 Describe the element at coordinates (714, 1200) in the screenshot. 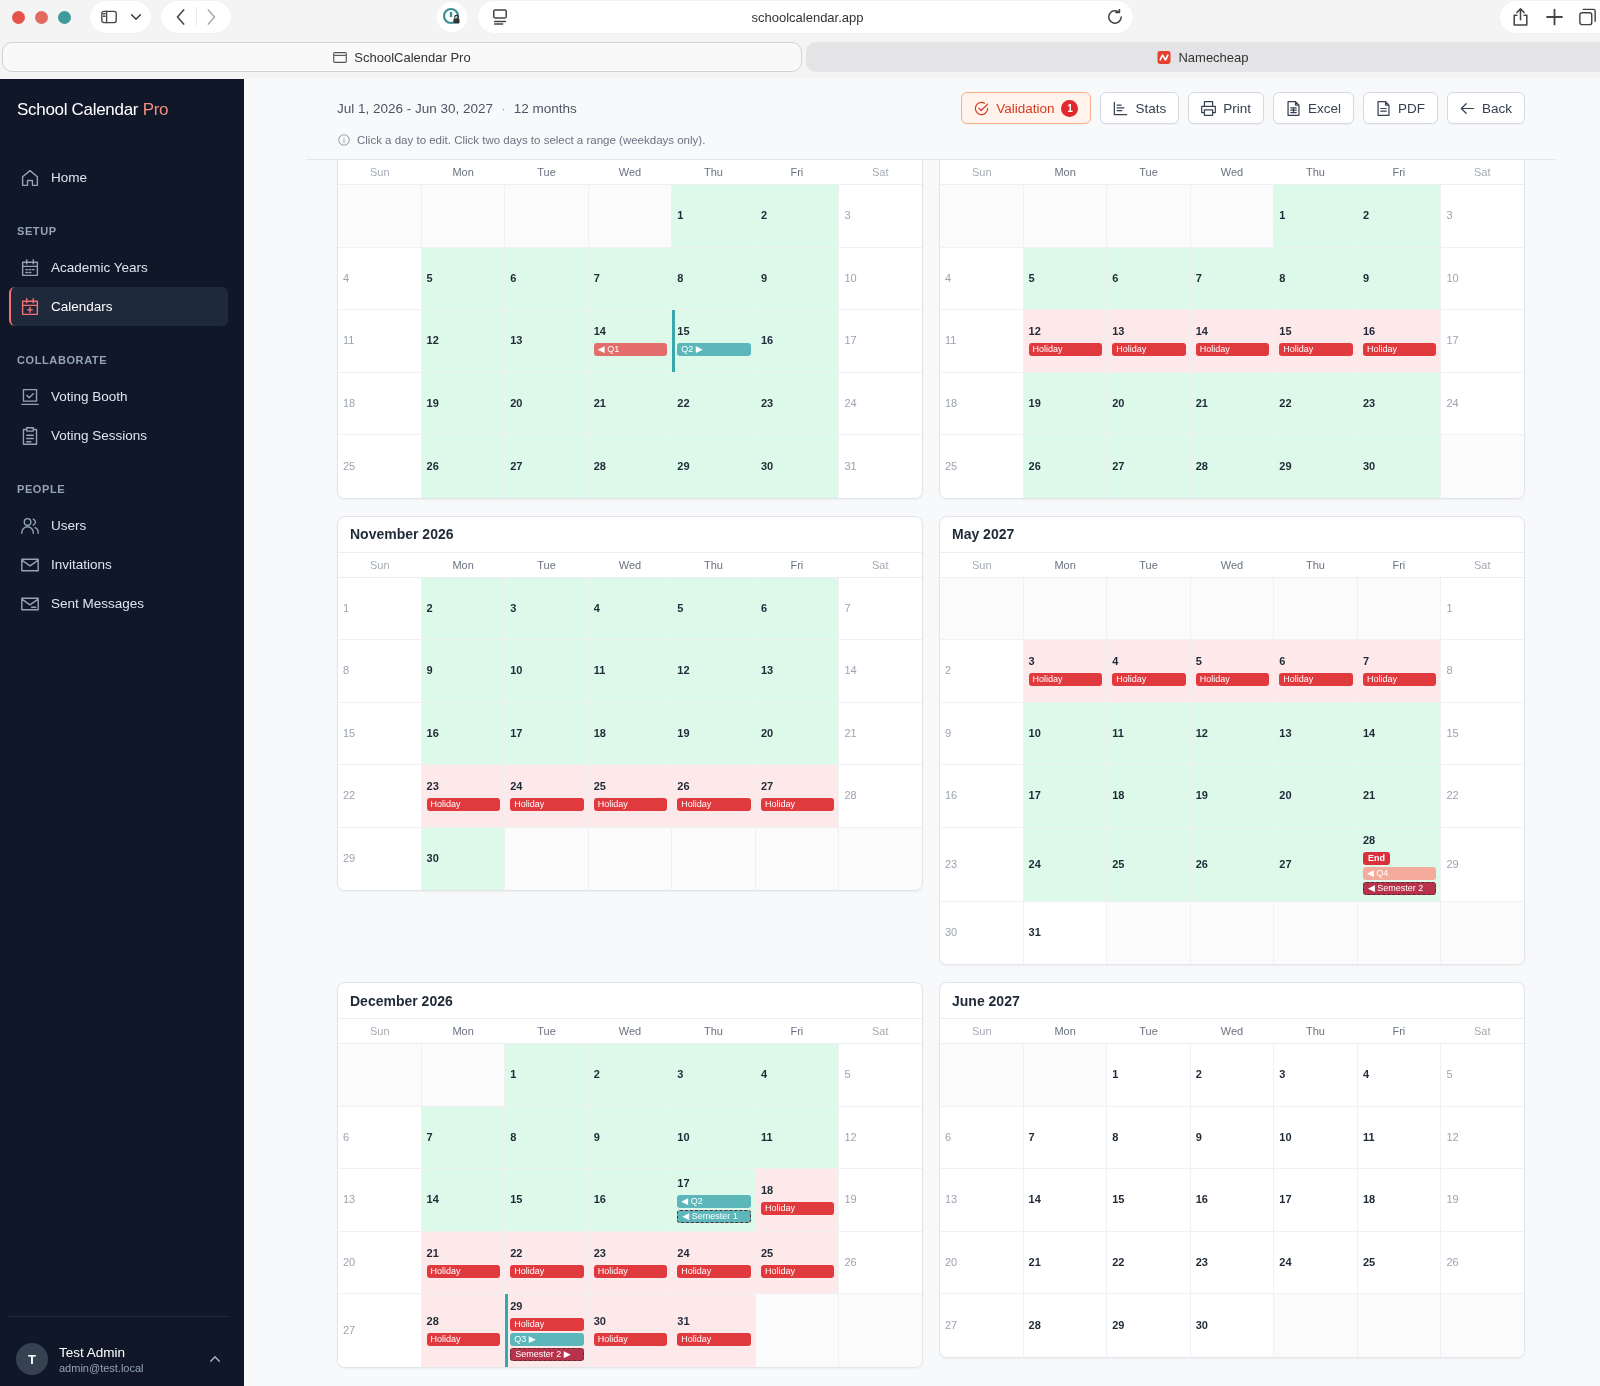

I see `day-cell: 17 ◀ Q2 ◀ Semester 1` at that location.